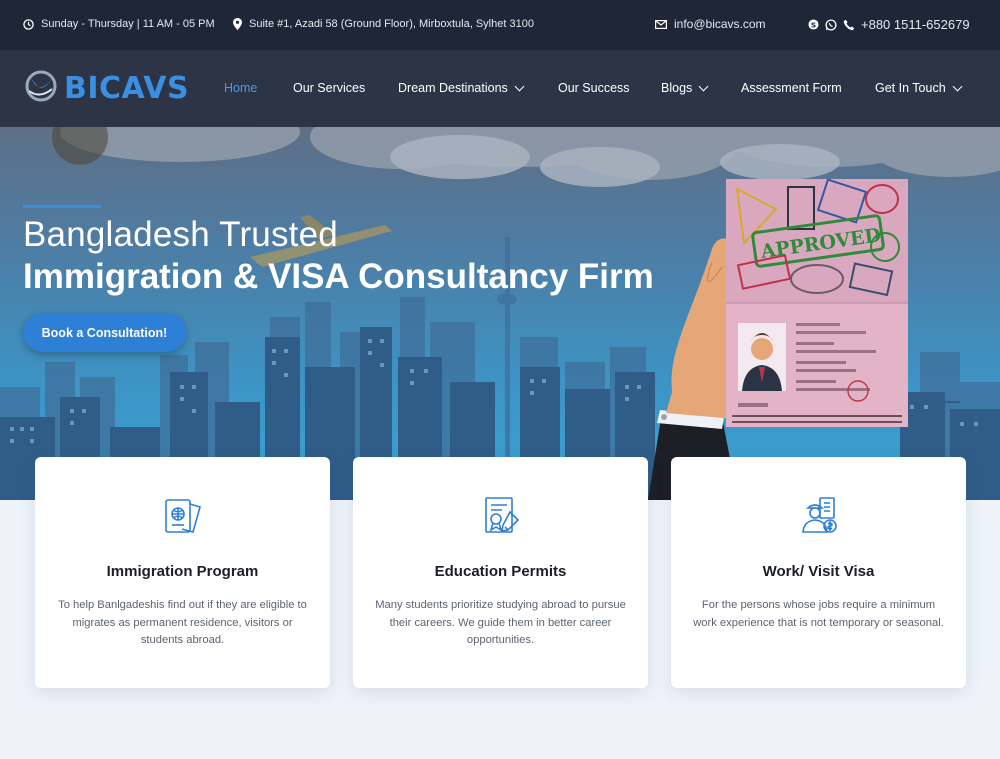 The image size is (1000, 759). I want to click on nav-home: Home, so click(240, 88).